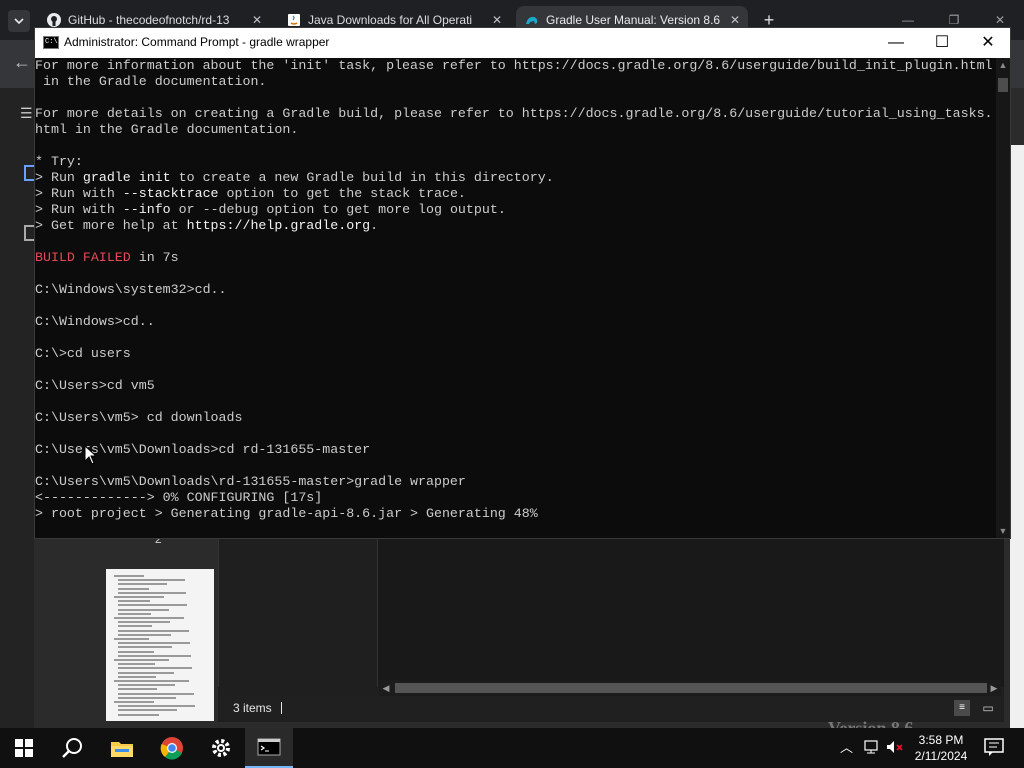 The image size is (1024, 768). Describe the element at coordinates (139, 417) in the screenshot. I see `console-line: C:\Users\vm5> cd downloads` at that location.